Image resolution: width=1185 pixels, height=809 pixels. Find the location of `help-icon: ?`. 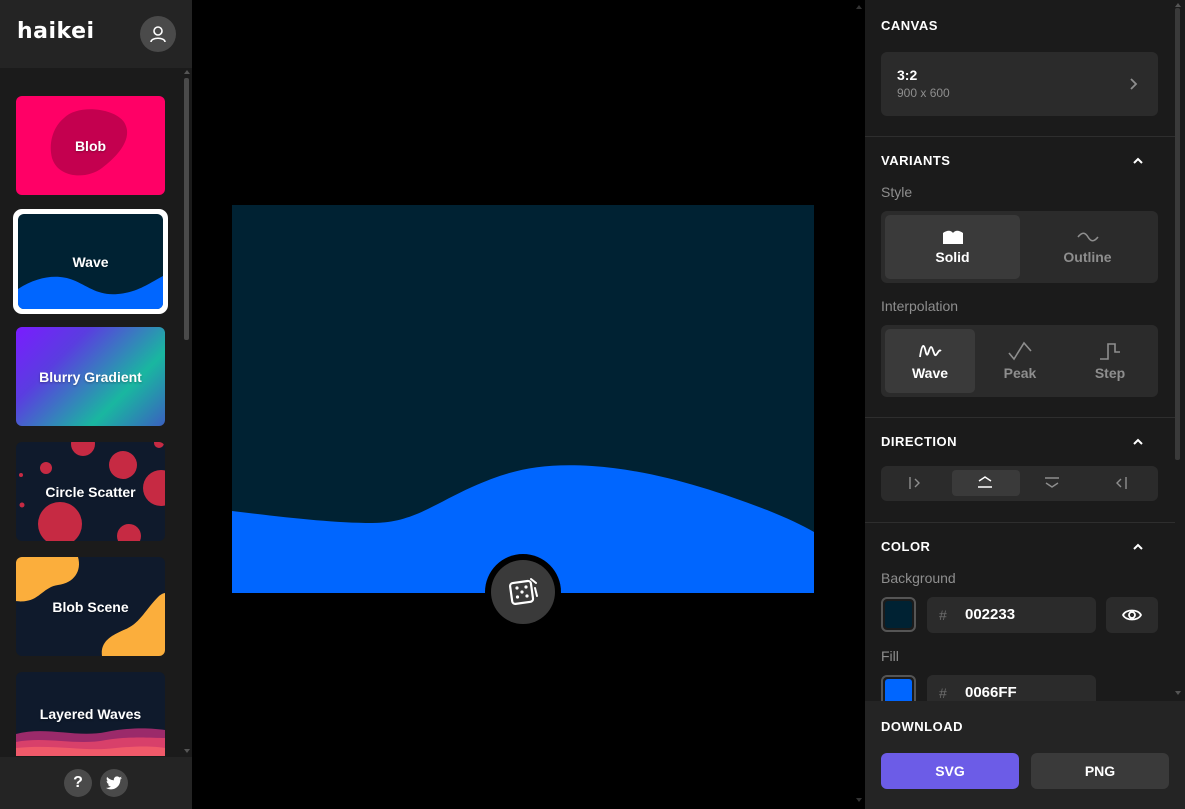

help-icon: ? is located at coordinates (78, 782).